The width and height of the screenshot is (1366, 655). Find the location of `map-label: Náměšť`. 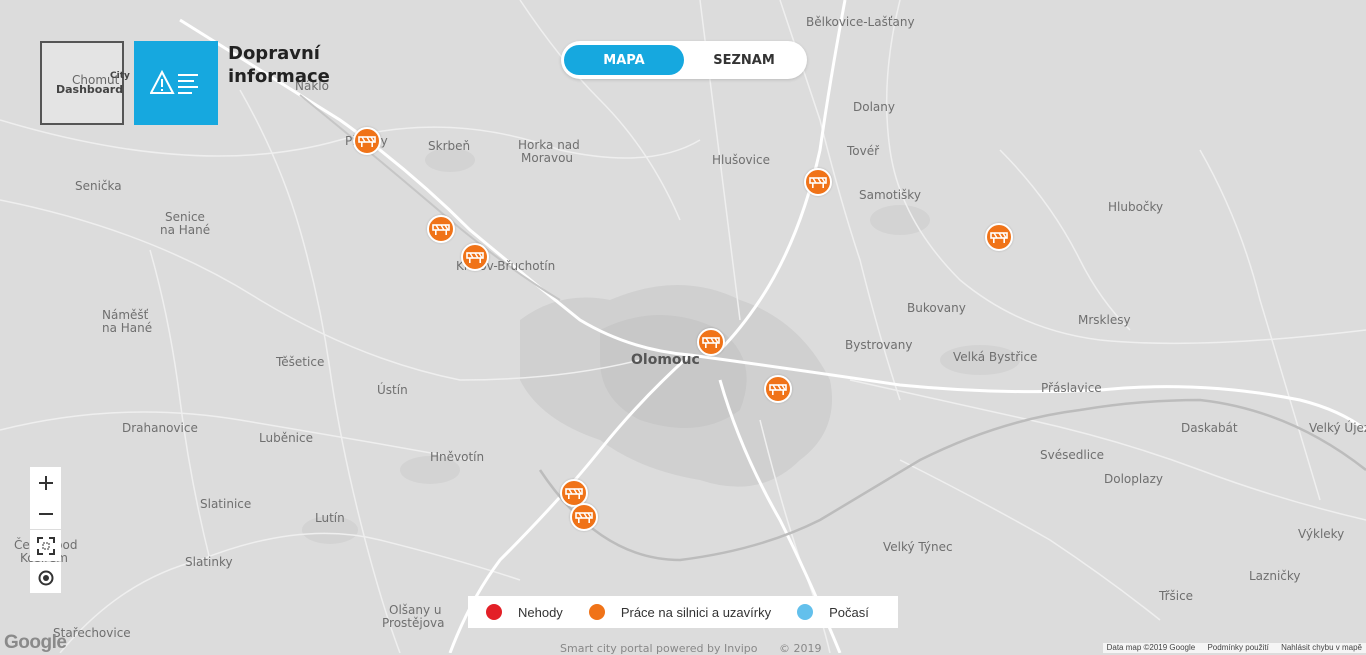

map-label: Náměšť is located at coordinates (125, 315).